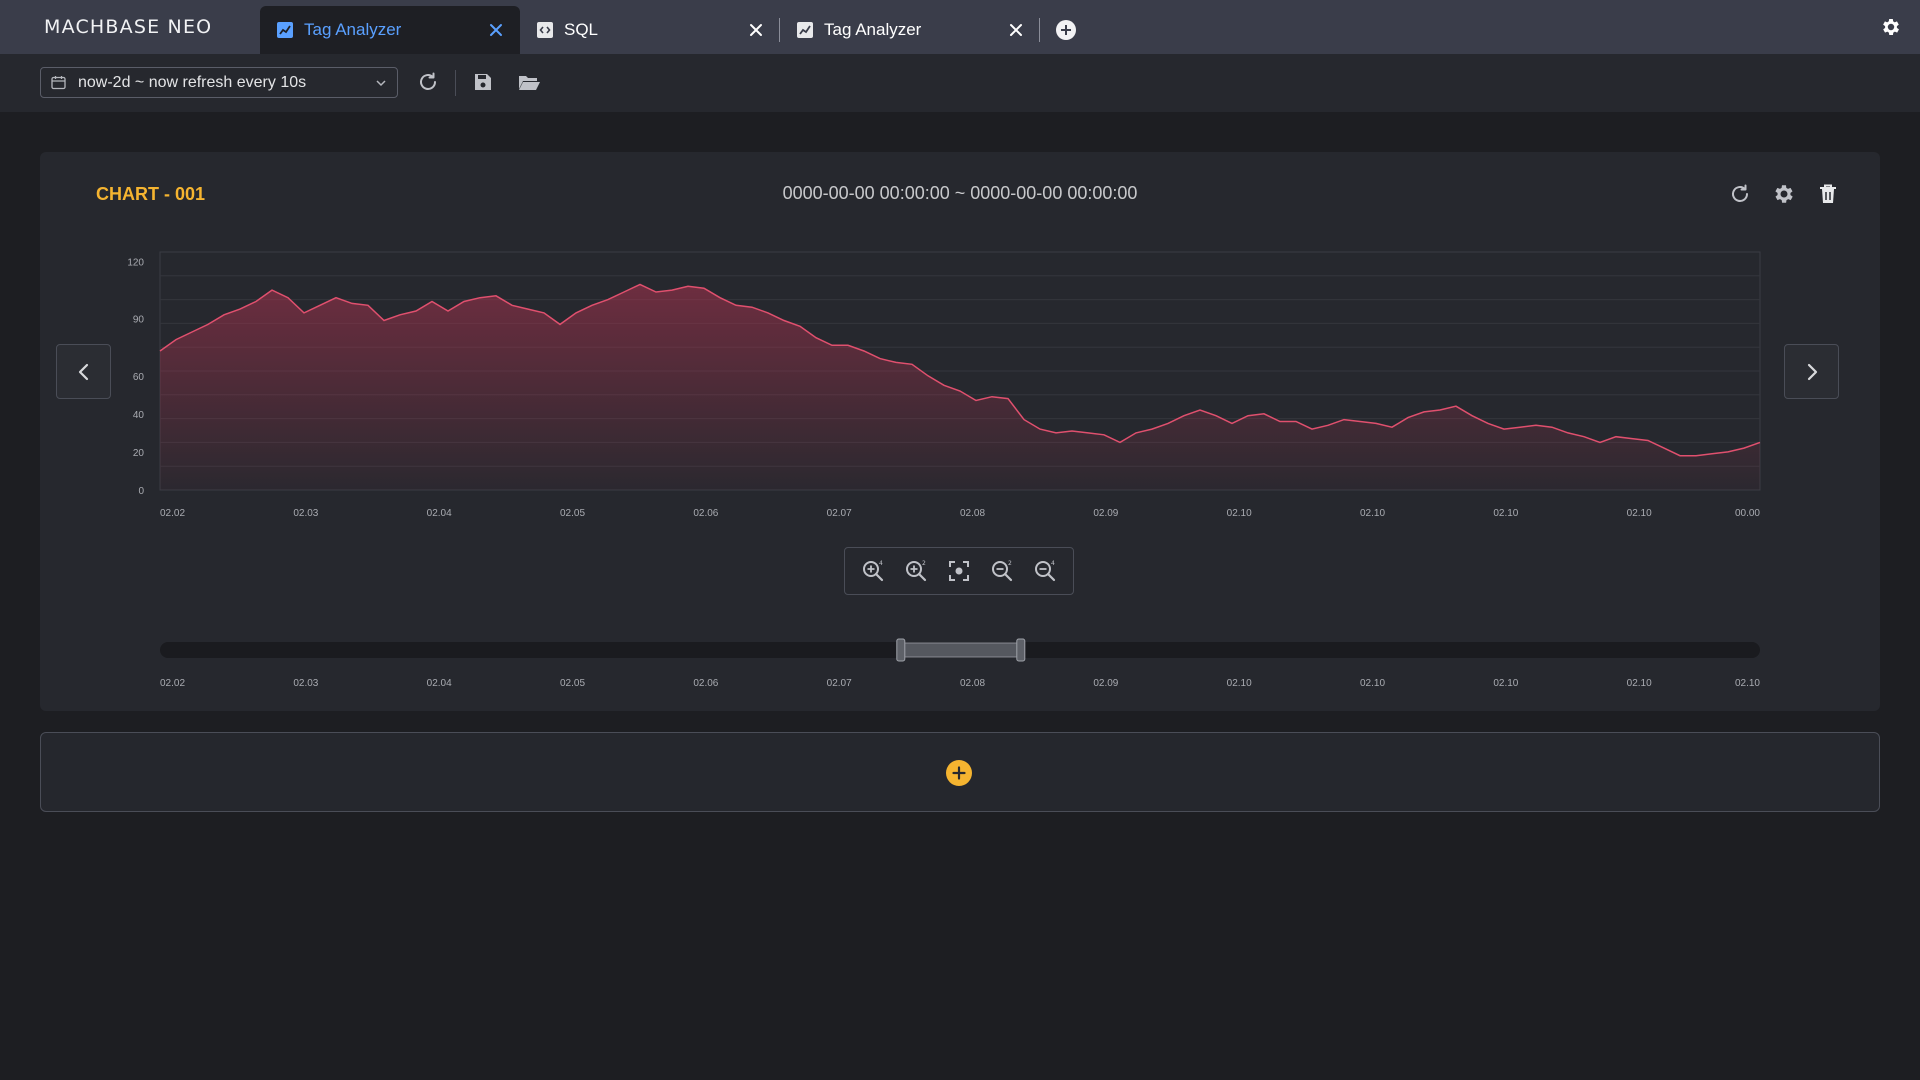  I want to click on sql-icon, so click(545, 30).